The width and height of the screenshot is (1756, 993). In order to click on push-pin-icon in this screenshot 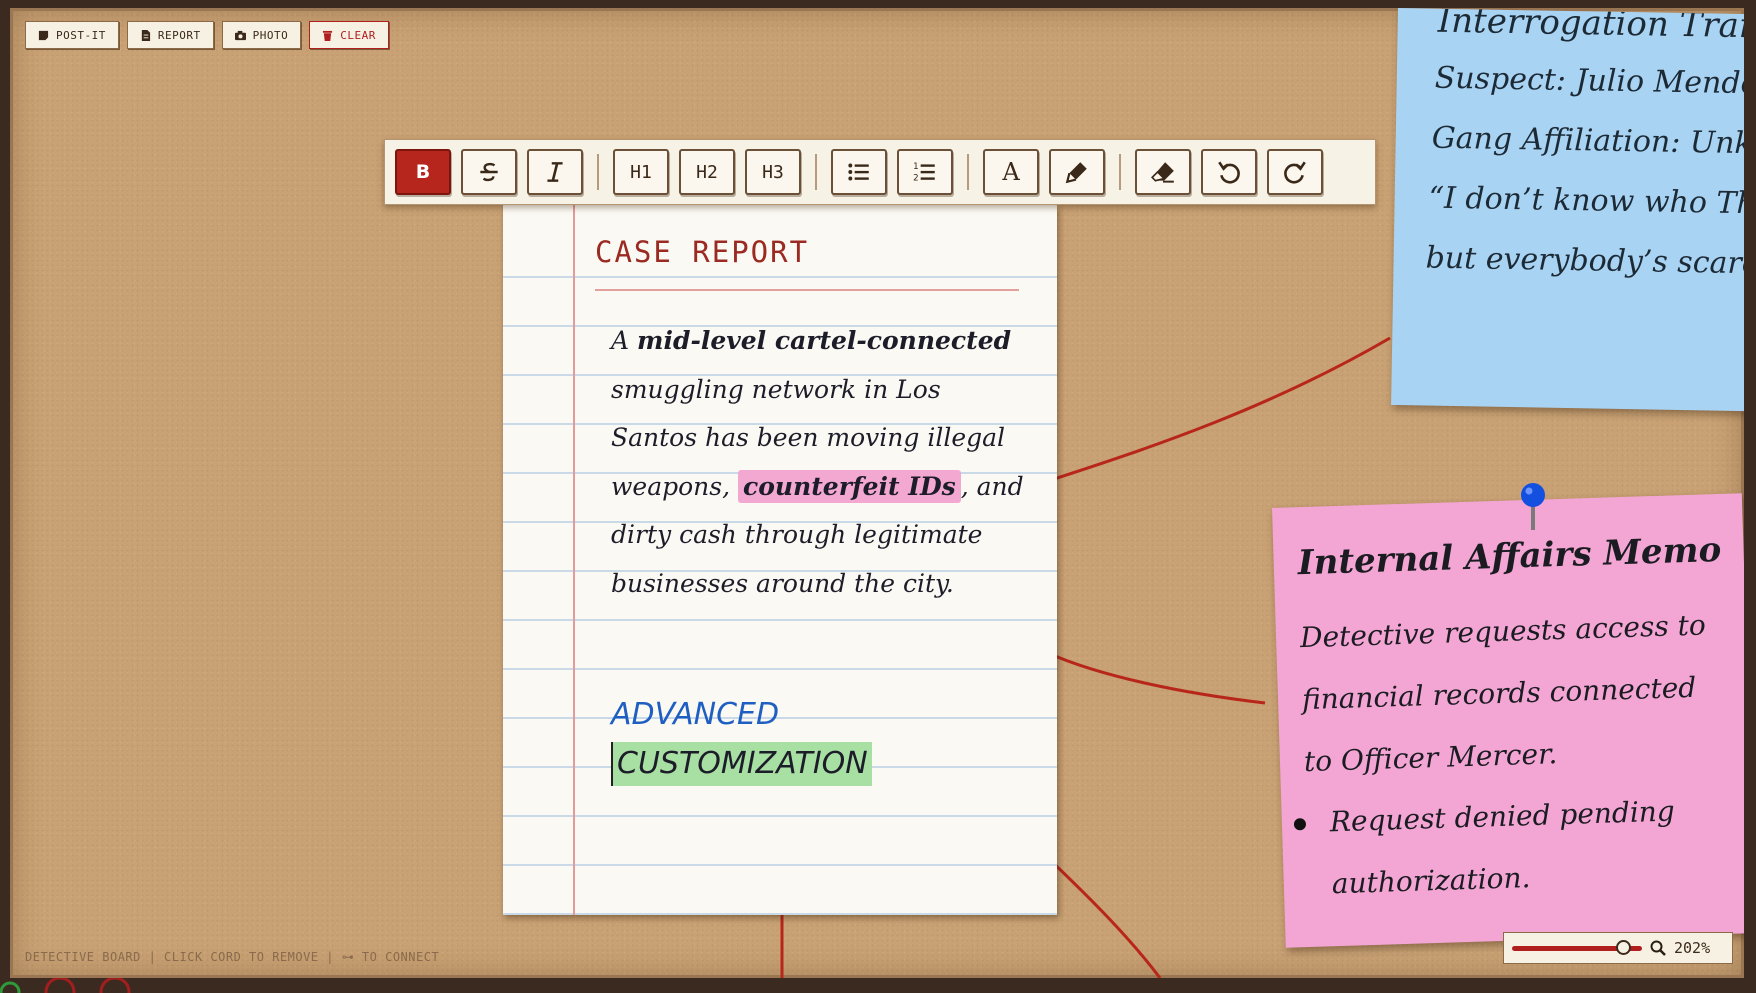, I will do `click(1533, 507)`.